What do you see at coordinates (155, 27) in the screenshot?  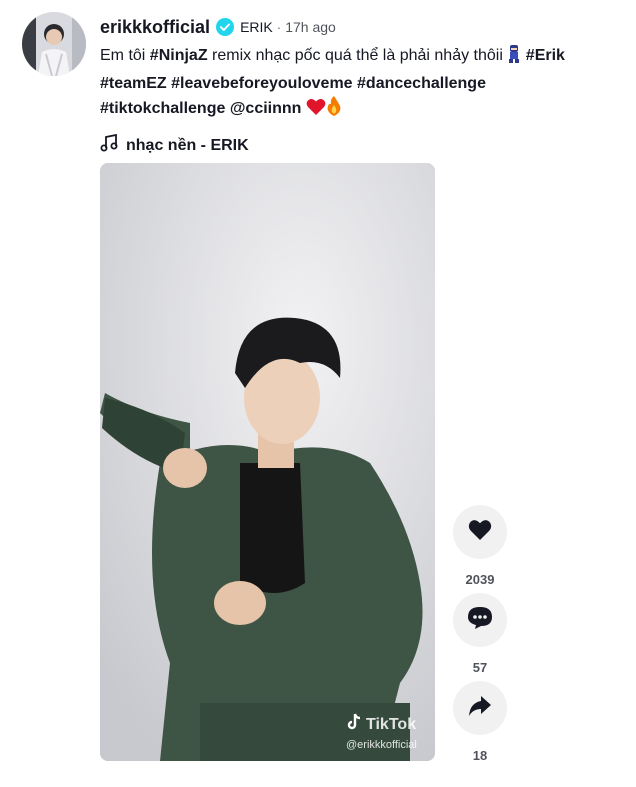 I see `username-link: erikkkofficial` at bounding box center [155, 27].